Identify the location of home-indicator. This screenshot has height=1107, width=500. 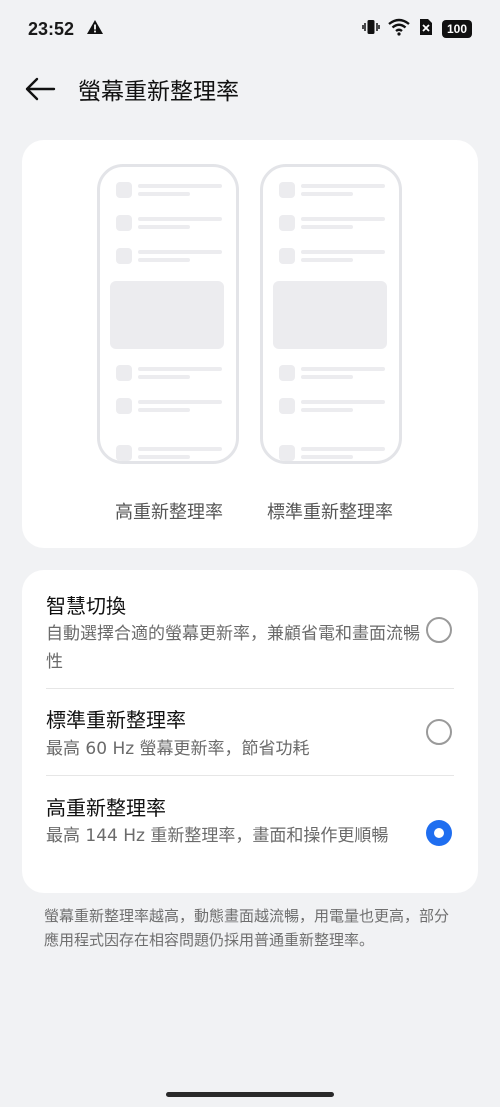
(250, 1094).